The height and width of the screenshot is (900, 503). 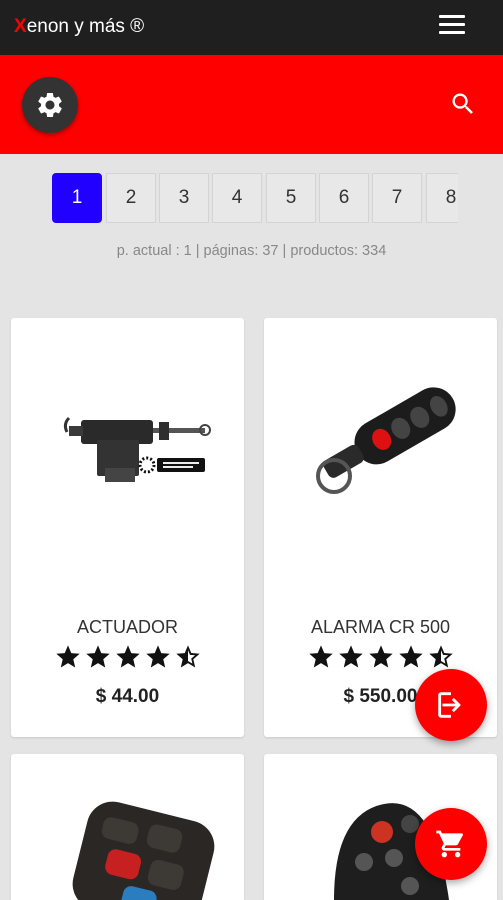 I want to click on cart-icon, so click(x=450, y=844).